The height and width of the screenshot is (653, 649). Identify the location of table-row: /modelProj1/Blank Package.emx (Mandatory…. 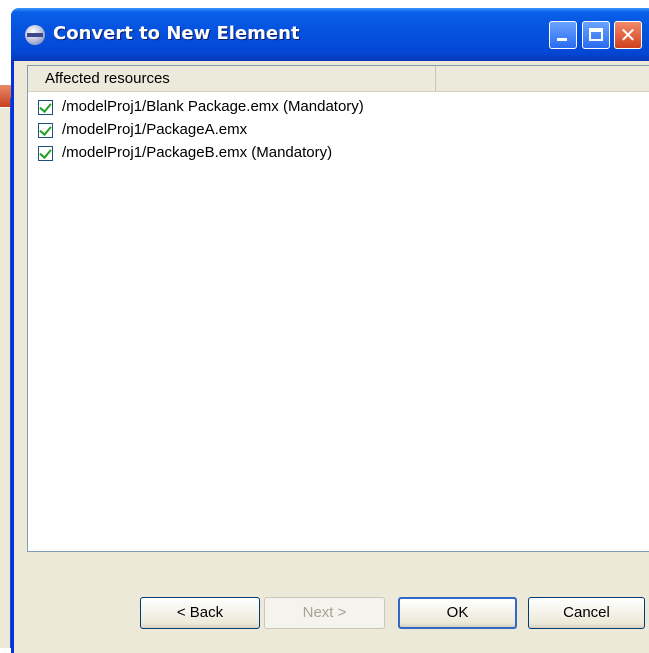
(338, 108).